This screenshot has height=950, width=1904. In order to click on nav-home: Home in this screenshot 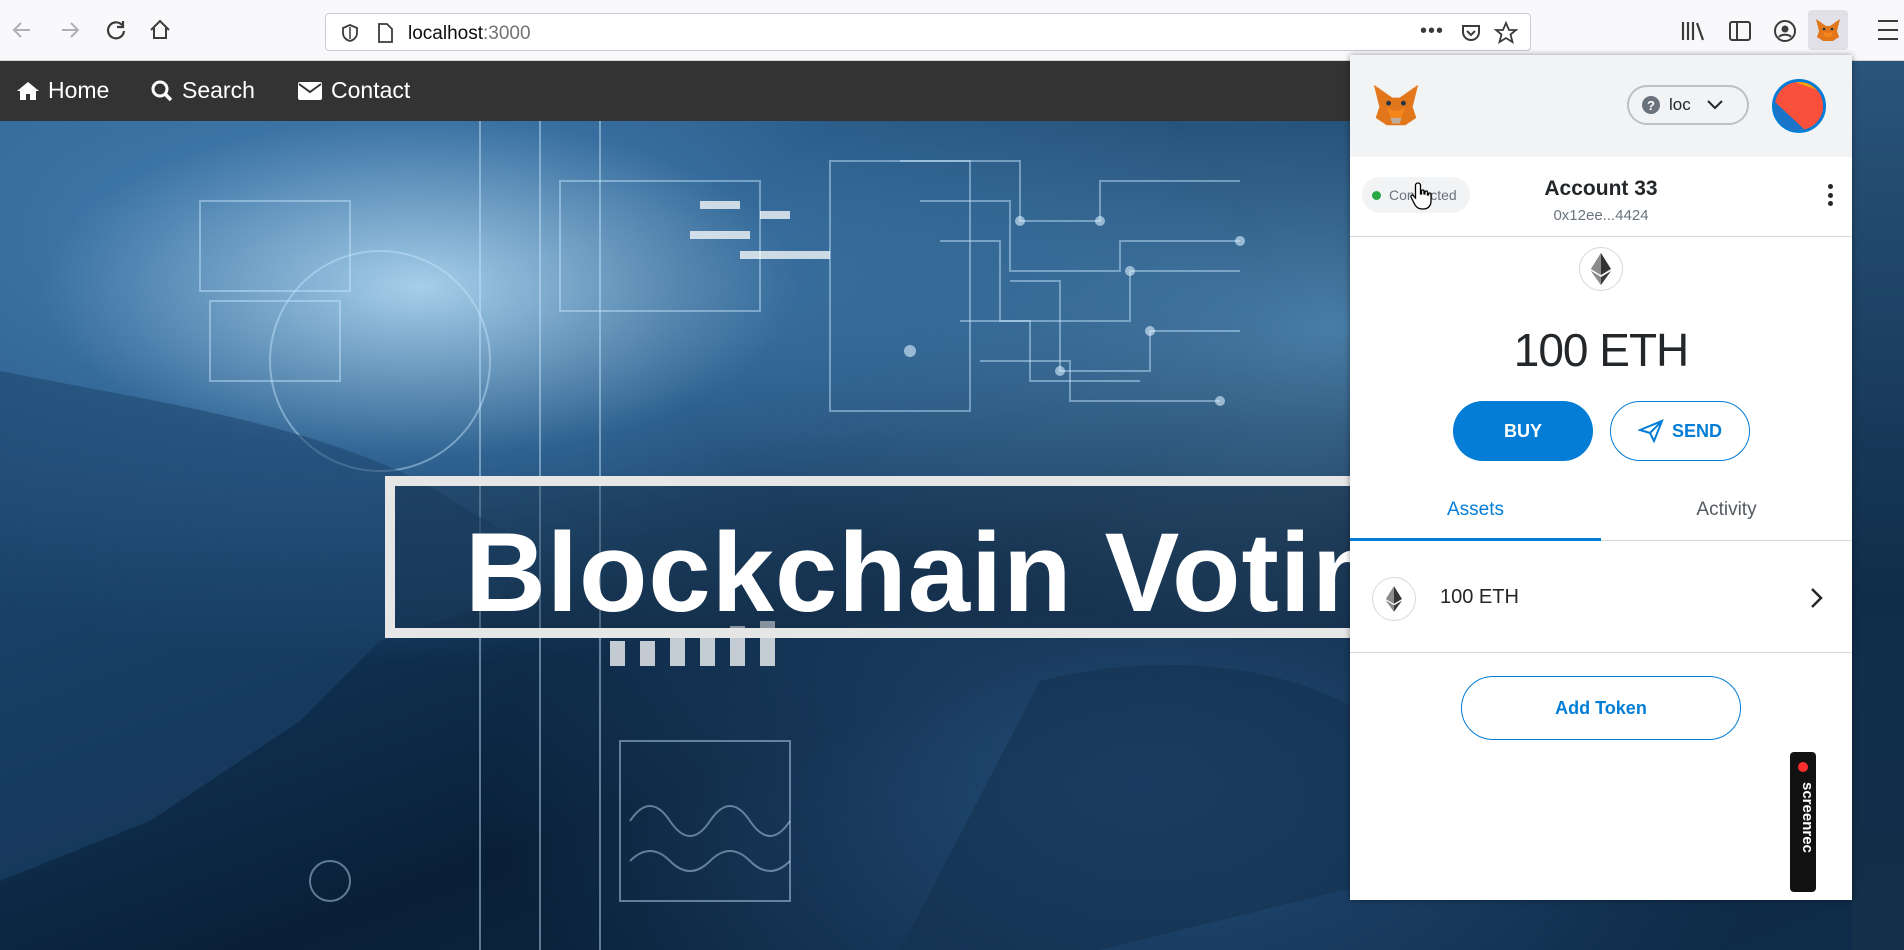, I will do `click(62, 90)`.